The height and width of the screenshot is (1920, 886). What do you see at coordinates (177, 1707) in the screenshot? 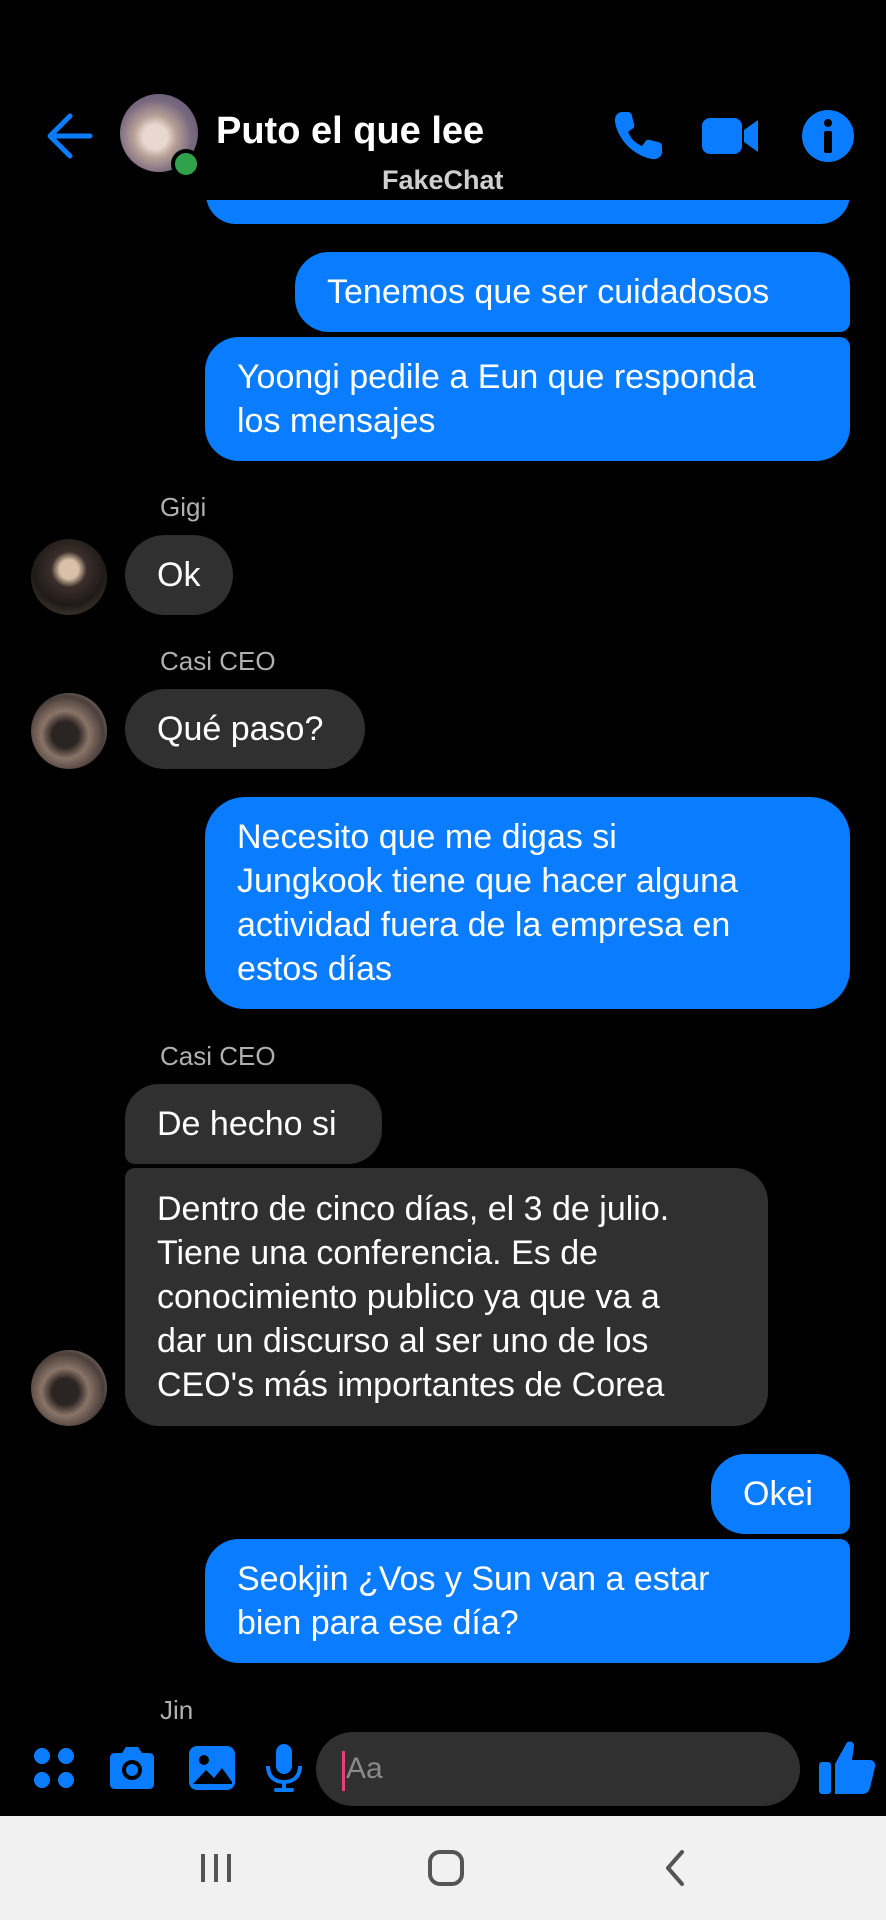
I see `sender-name: Jin` at bounding box center [177, 1707].